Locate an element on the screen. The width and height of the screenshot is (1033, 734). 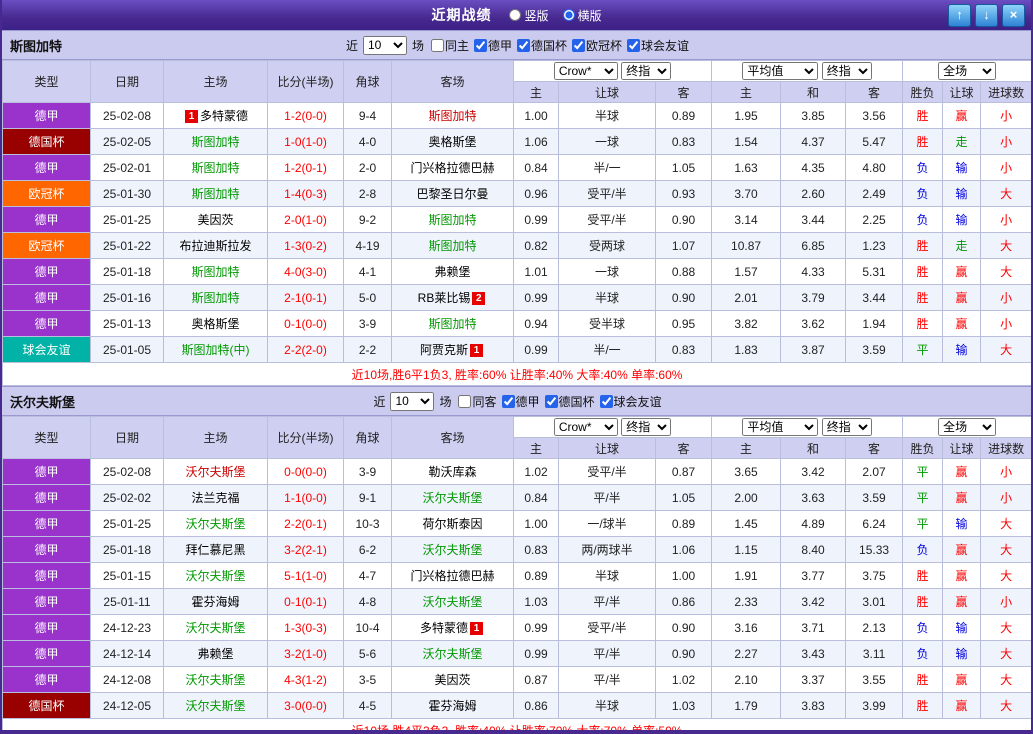
view-option-vertical: 竖版 is located at coordinates (529, 15).